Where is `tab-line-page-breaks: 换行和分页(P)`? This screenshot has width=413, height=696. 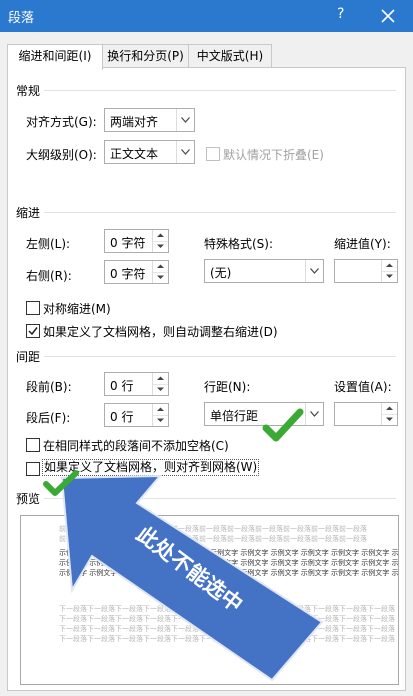
tab-line-page-breaks: 换行和分页(P) is located at coordinates (145, 56).